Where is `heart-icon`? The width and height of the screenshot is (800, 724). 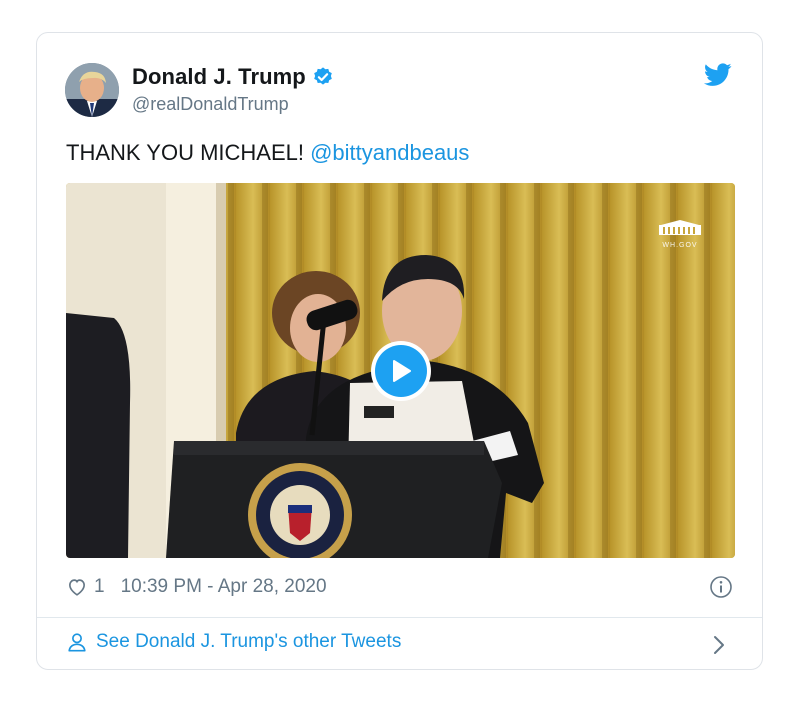
heart-icon is located at coordinates (77, 587).